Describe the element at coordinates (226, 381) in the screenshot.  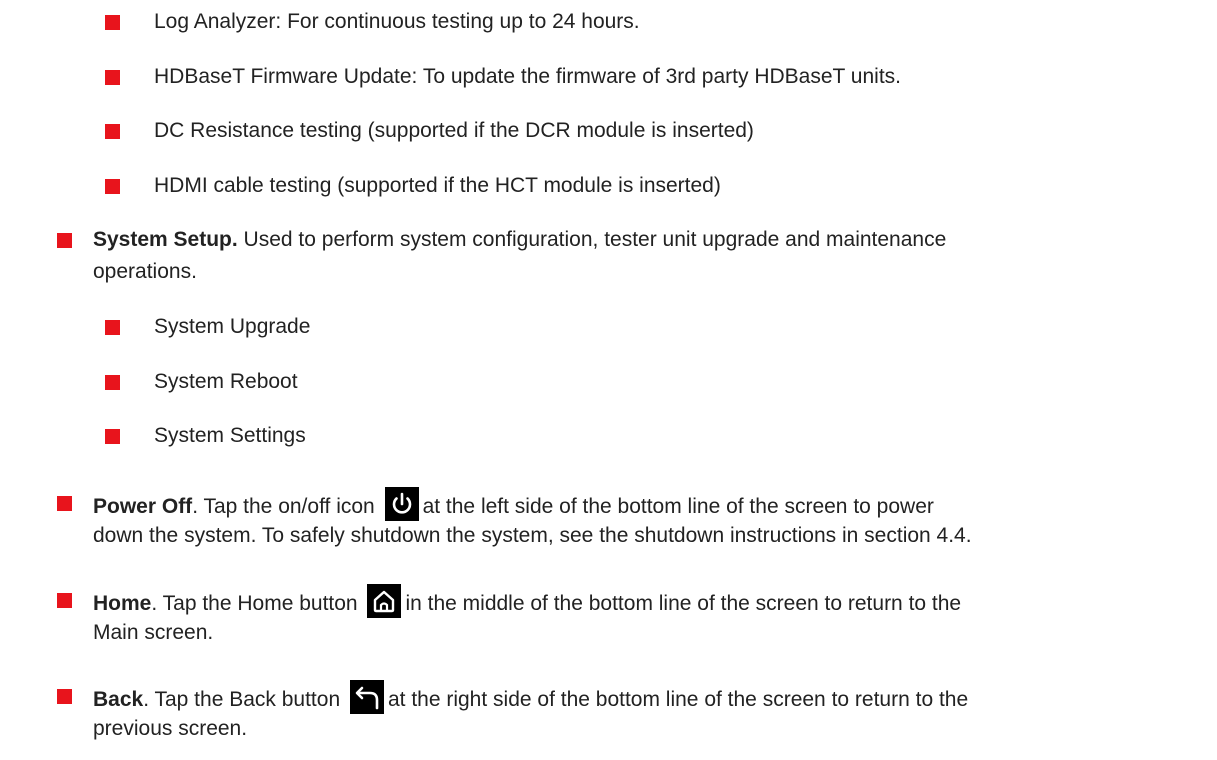
I see `list-item: System Reboot` at that location.